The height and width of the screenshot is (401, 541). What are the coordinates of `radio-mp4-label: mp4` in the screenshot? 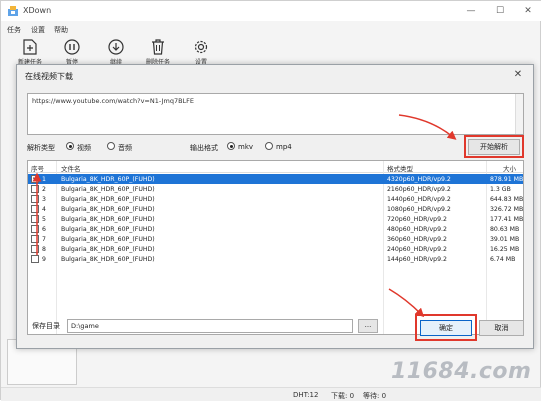 It's located at (284, 147).